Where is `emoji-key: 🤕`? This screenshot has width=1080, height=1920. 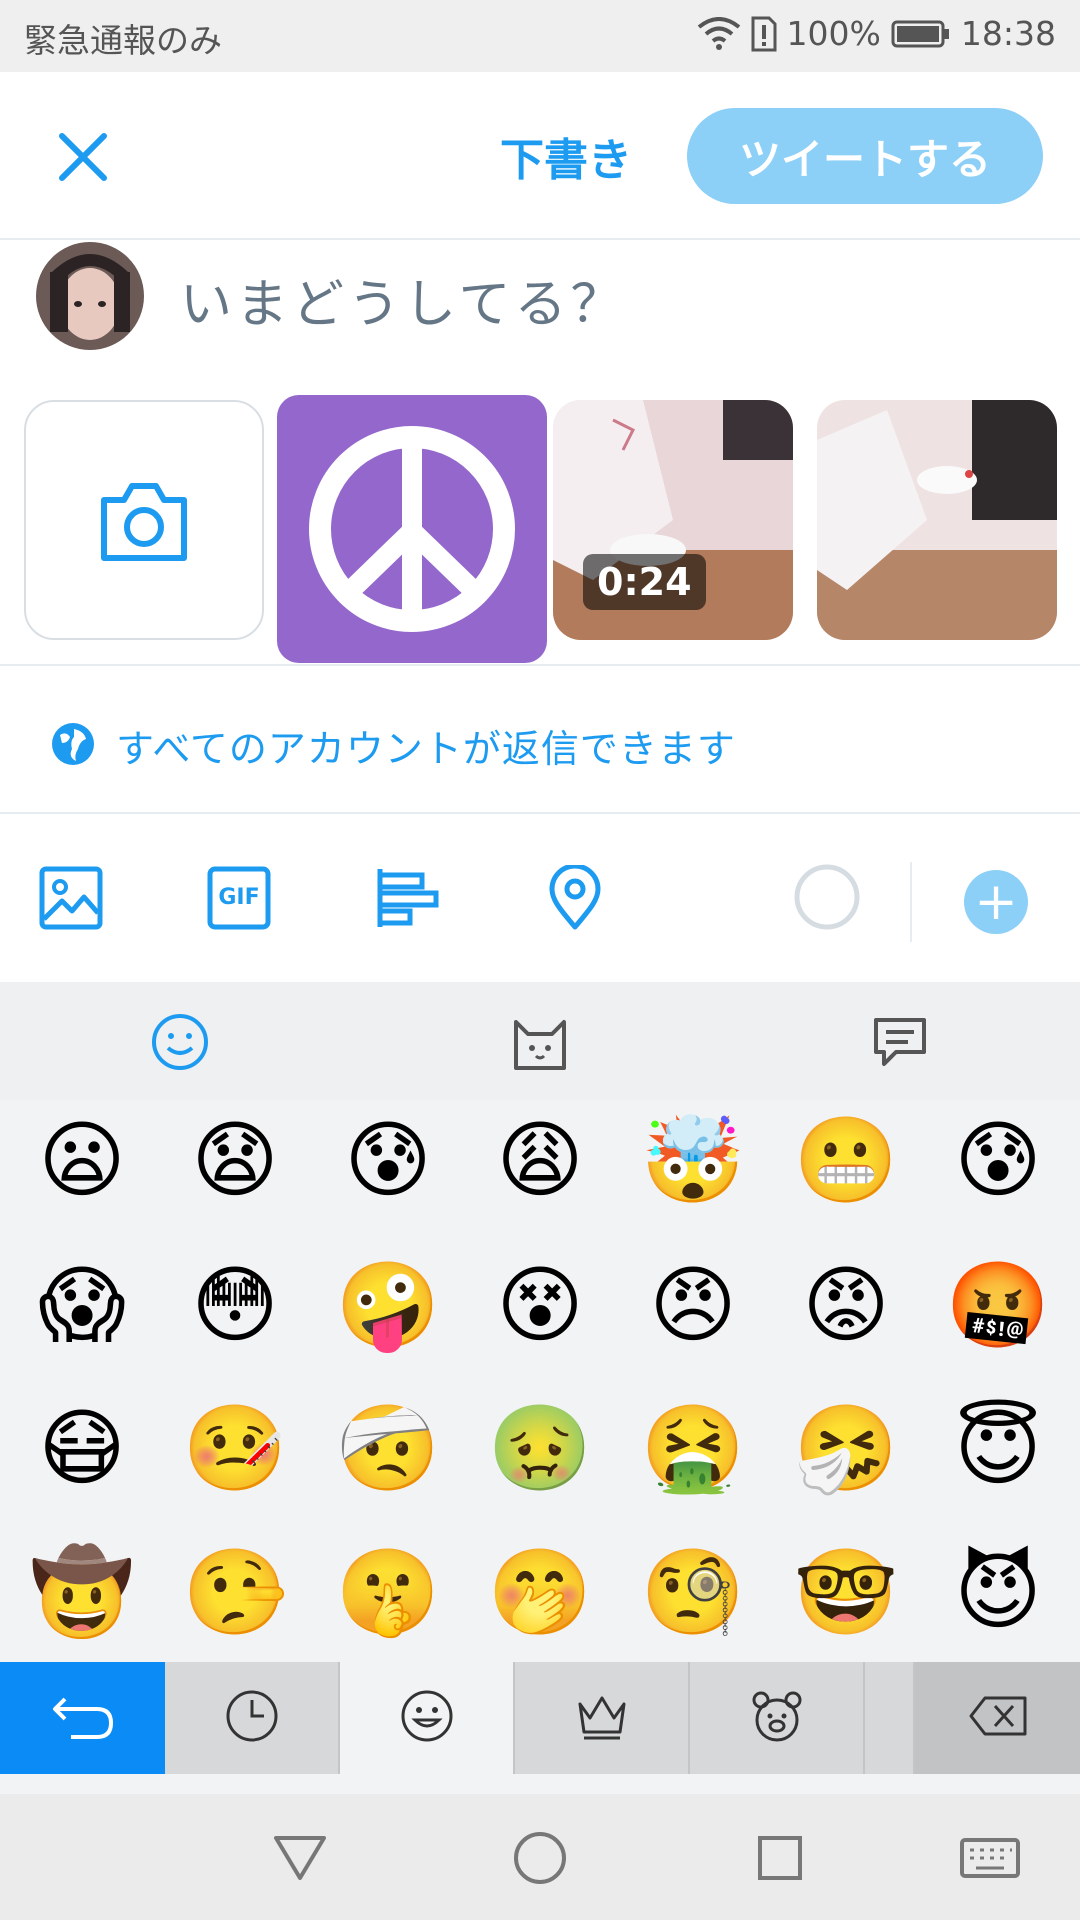 emoji-key: 🤕 is located at coordinates (388, 1448).